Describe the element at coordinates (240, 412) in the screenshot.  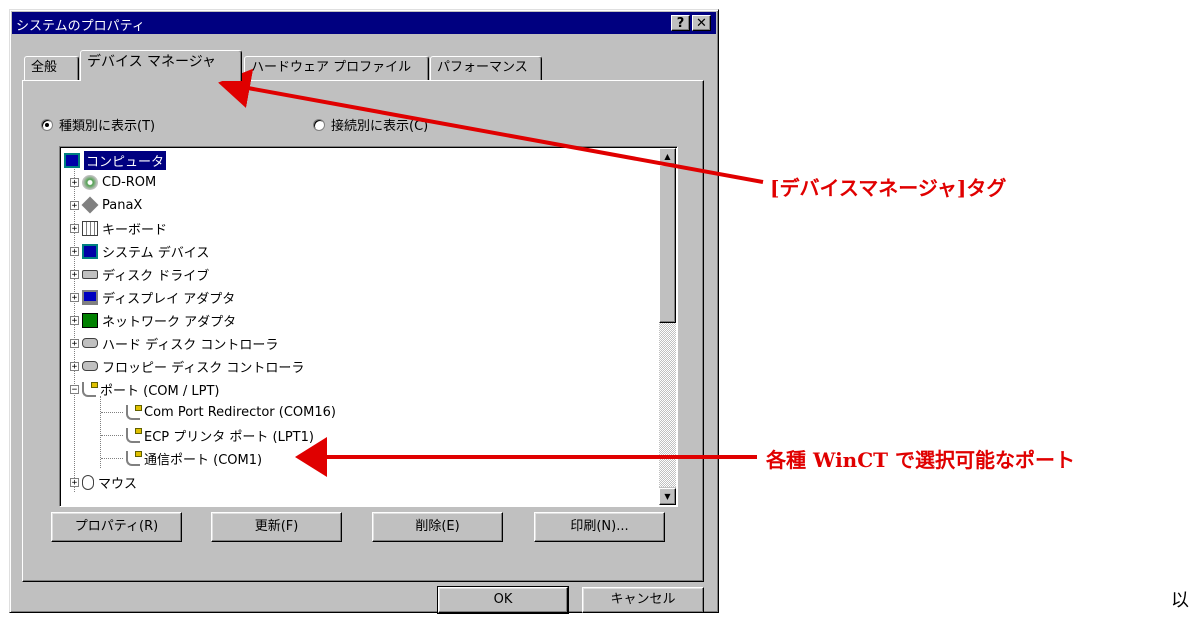
I see `tree-item-label: Com Port Redirector (COM16)` at that location.